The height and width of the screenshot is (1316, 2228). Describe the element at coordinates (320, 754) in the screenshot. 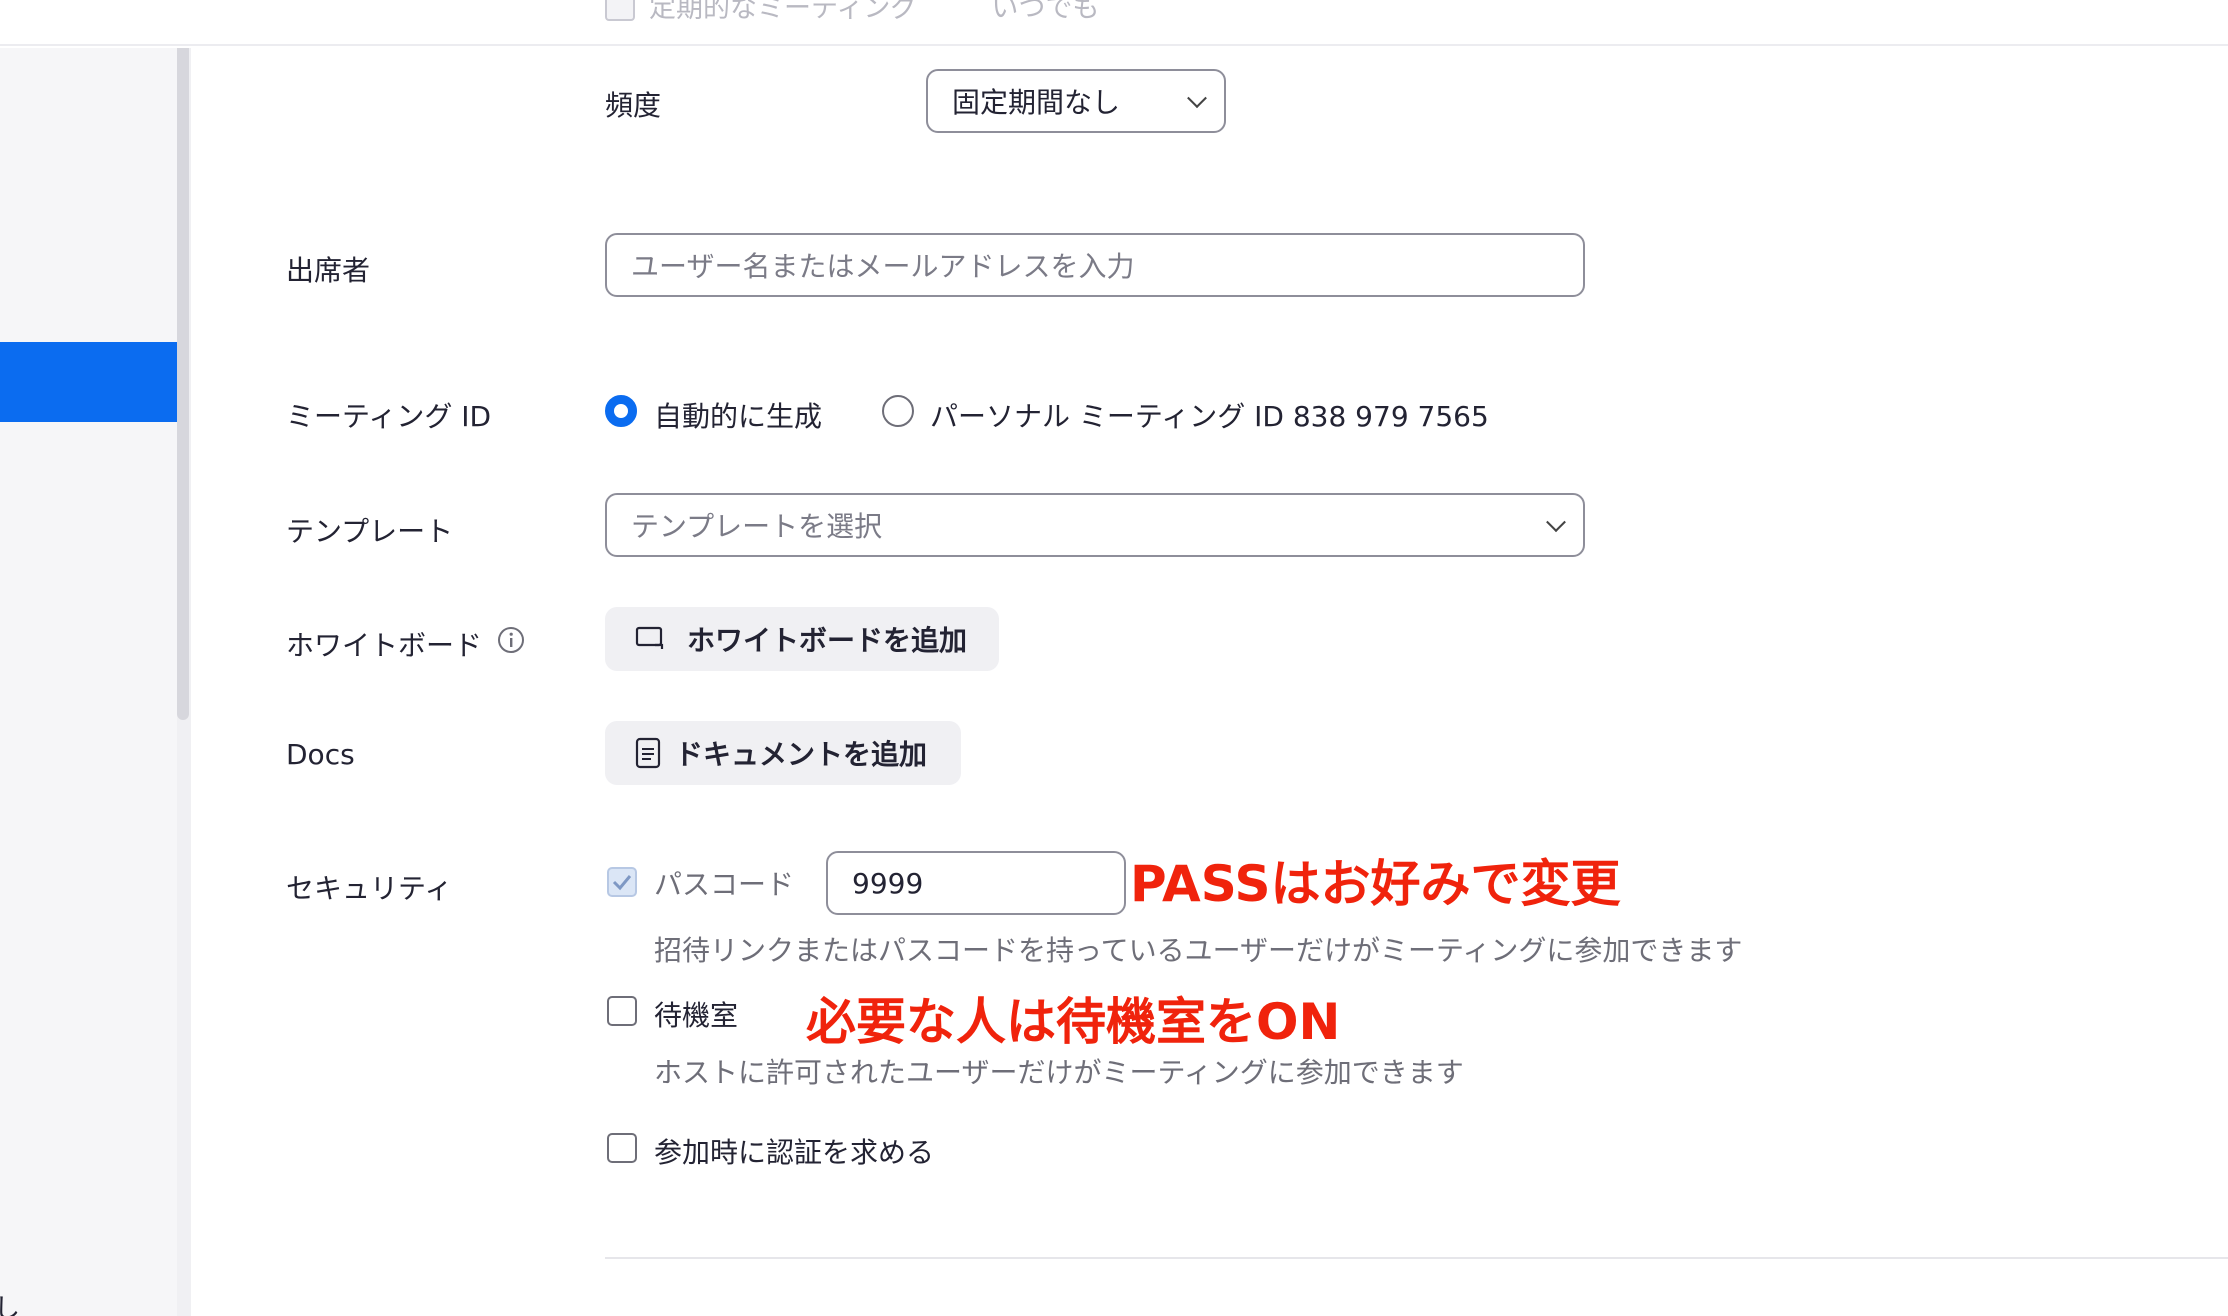

I see `docs-label: Docs` at that location.